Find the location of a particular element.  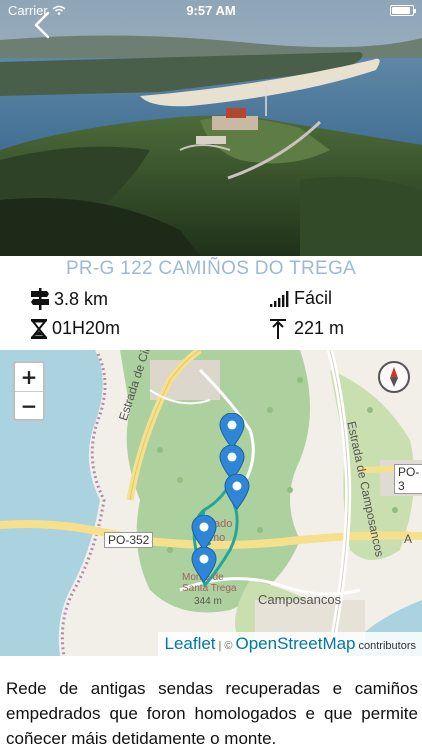

battery-icon is located at coordinates (403, 10).